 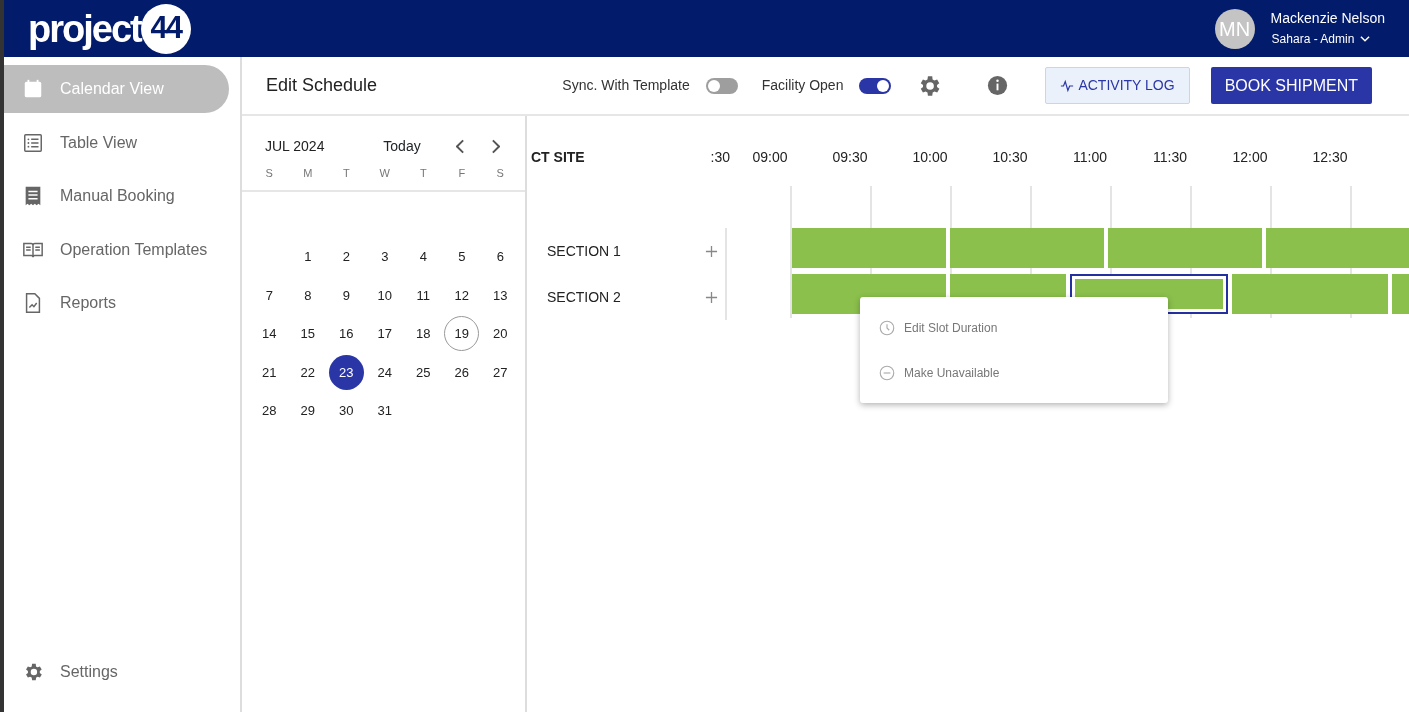 I want to click on weekday-label: M, so click(x=308, y=173).